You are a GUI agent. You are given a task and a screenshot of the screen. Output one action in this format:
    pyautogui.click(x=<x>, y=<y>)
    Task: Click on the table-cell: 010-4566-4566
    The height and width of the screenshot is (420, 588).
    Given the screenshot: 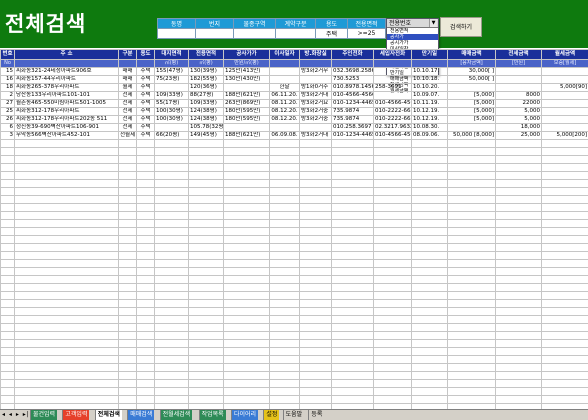 What is the action you would take?
    pyautogui.click(x=352, y=95)
    